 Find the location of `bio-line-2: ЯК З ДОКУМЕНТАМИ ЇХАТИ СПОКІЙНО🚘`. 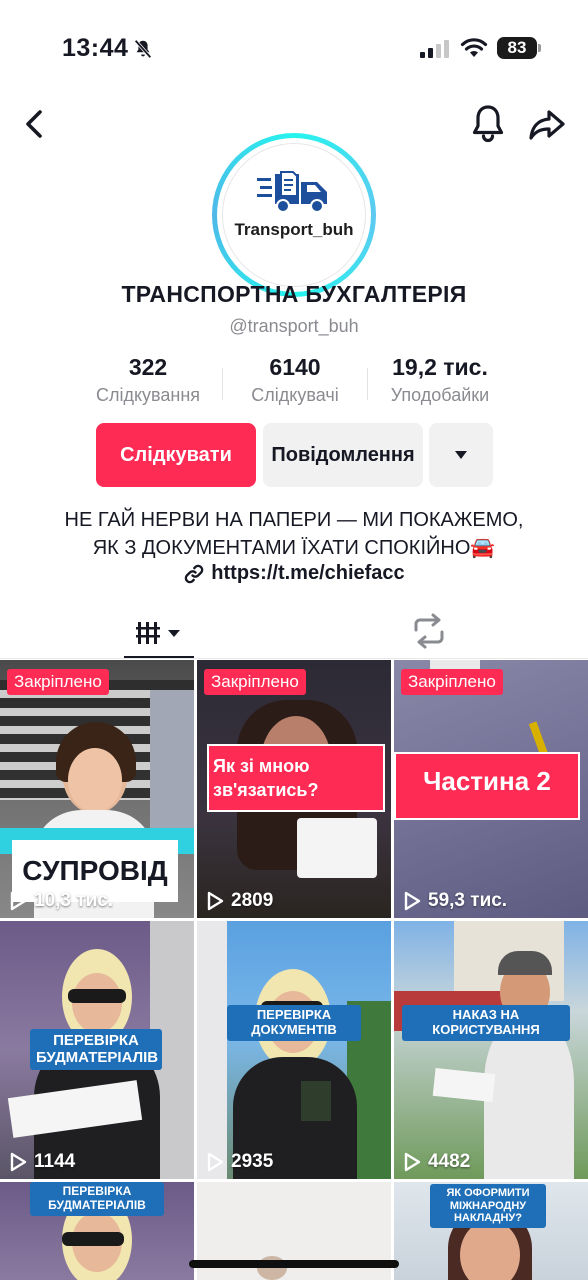

bio-line-2: ЯК З ДОКУМЕНТАМИ ЇХАТИ СПОКІЙНО🚘 is located at coordinates (294, 548).